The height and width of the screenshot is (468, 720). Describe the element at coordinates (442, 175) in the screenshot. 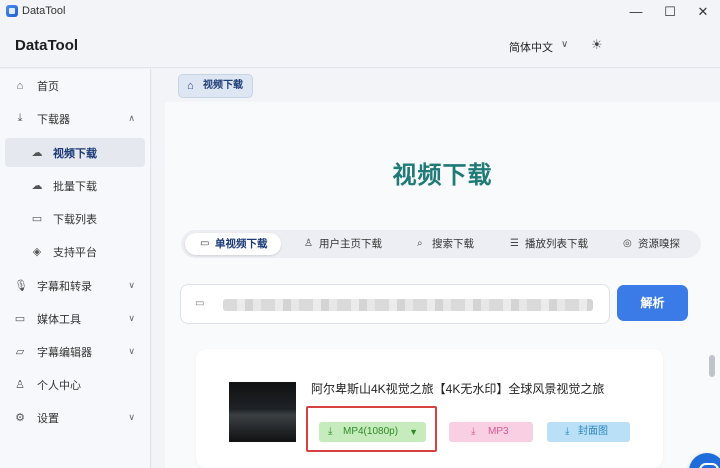

I see `page-title: 视频下载` at that location.